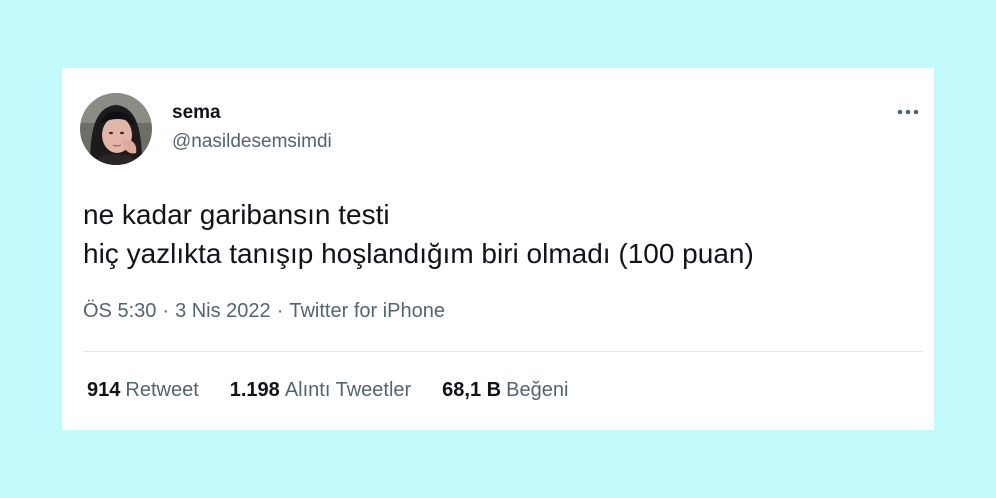  I want to click on avatar, so click(116, 129).